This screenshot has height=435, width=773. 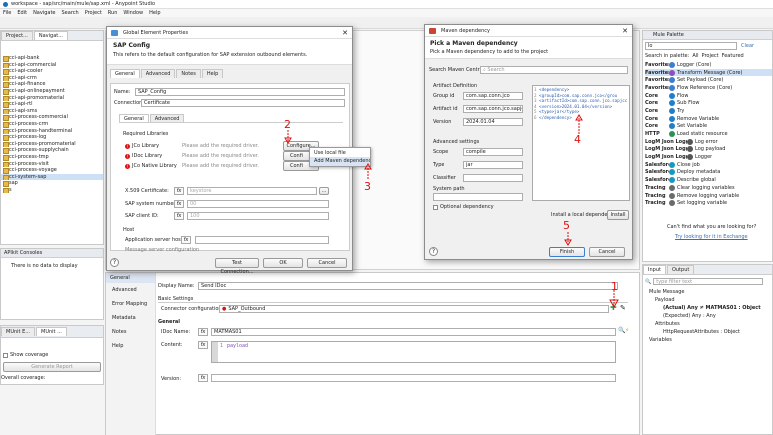 What do you see at coordinates (52, 150) in the screenshot?
I see `project-tree-item: cci-process-supplychain` at bounding box center [52, 150].